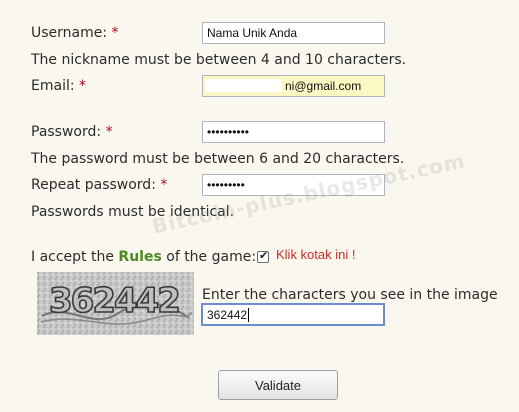 Image resolution: width=519 pixels, height=412 pixels. I want to click on password-input: ••••••••••, so click(293, 132).